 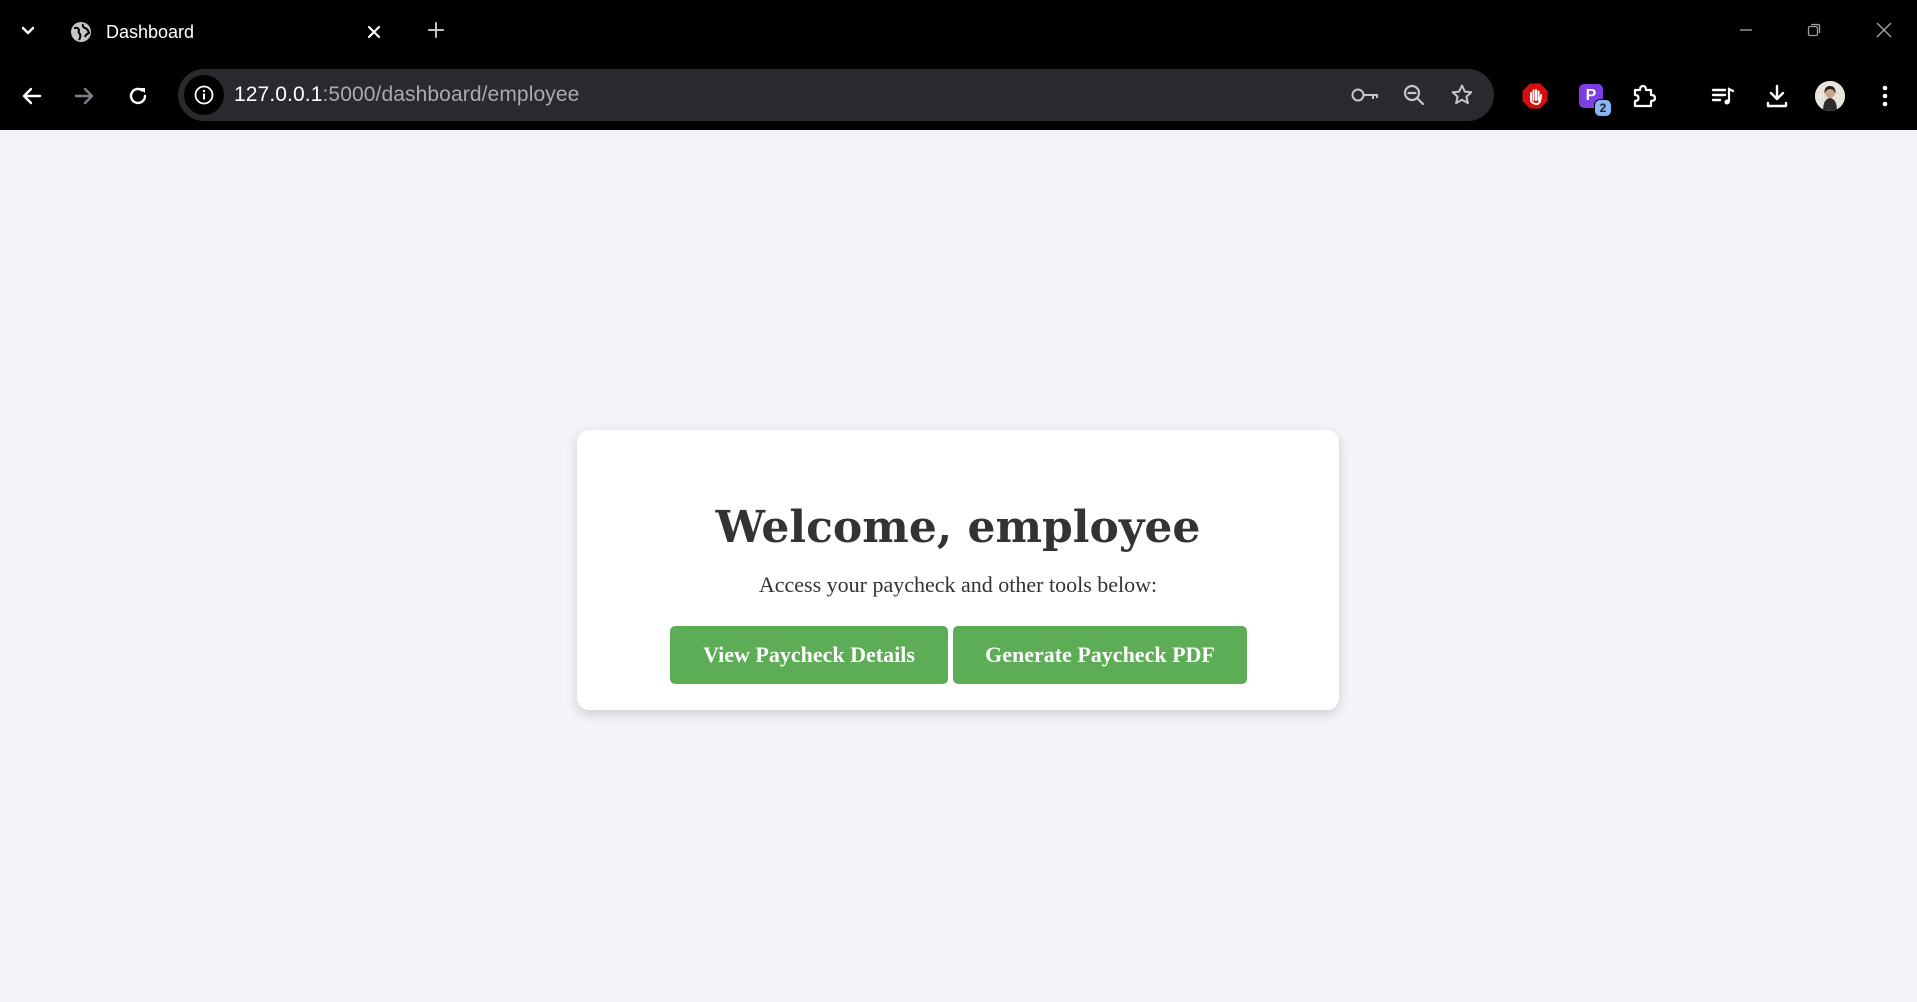 I want to click on page-title: Welcome, employee, so click(x=958, y=527).